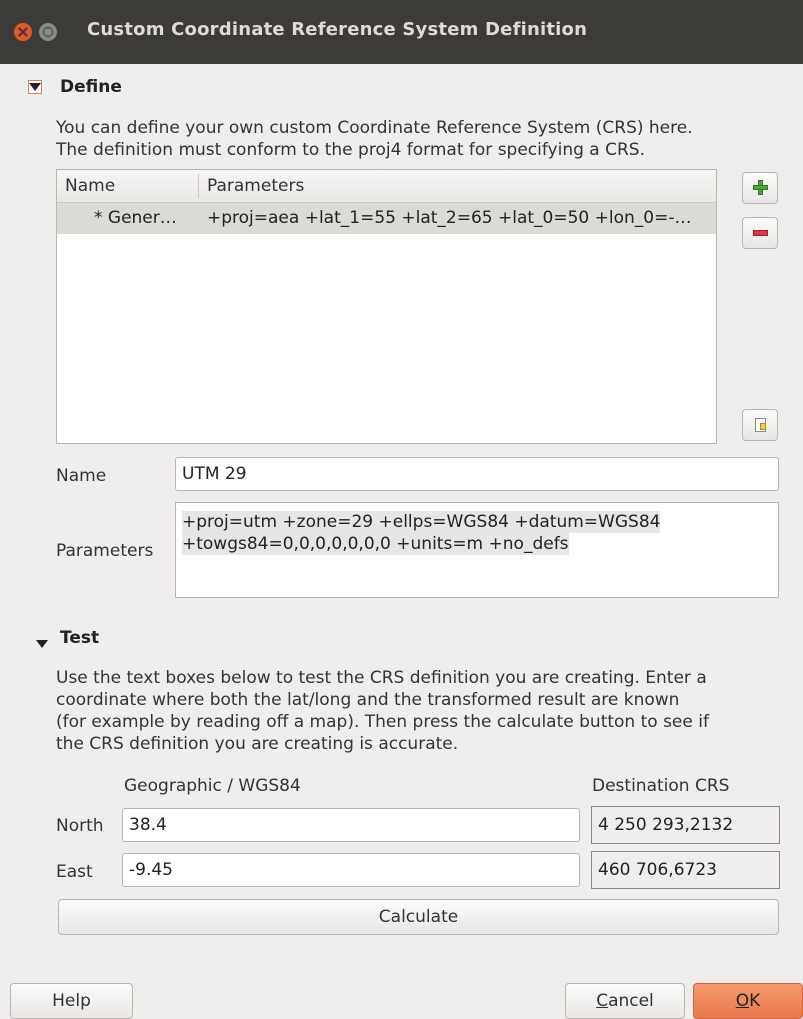 The image size is (803, 1019). I want to click on name-label: Name, so click(81, 476).